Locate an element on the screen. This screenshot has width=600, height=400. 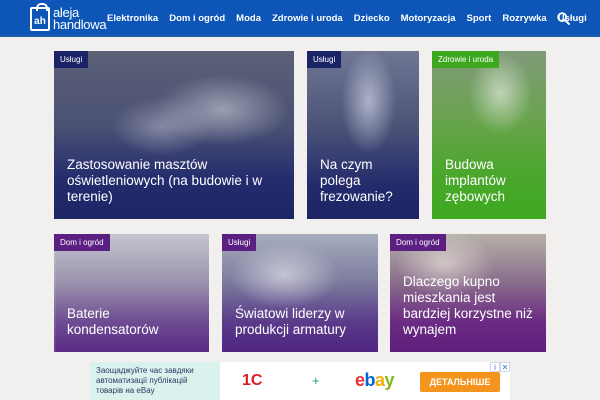
ad-plus-sign: + is located at coordinates (316, 380).